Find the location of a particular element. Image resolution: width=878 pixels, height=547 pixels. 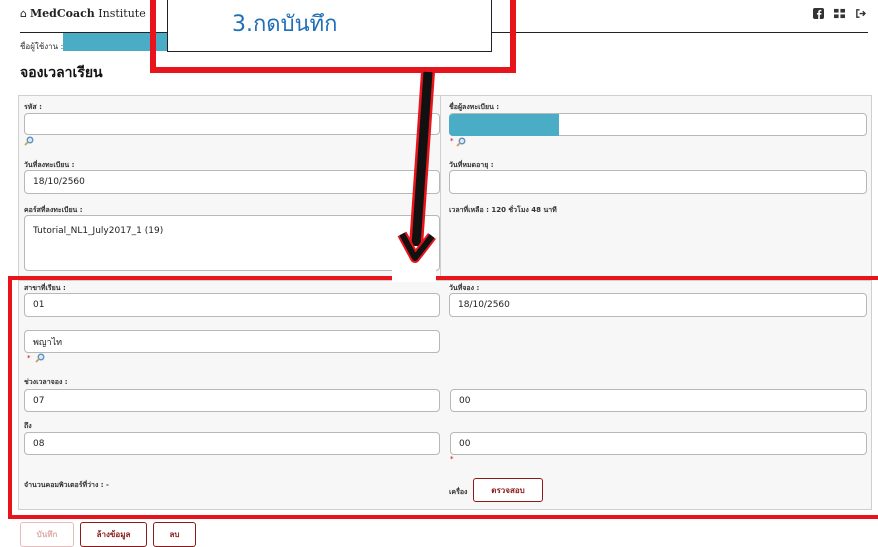

brand-logo: ⌂ MedCoach Institute is located at coordinates (83, 13).